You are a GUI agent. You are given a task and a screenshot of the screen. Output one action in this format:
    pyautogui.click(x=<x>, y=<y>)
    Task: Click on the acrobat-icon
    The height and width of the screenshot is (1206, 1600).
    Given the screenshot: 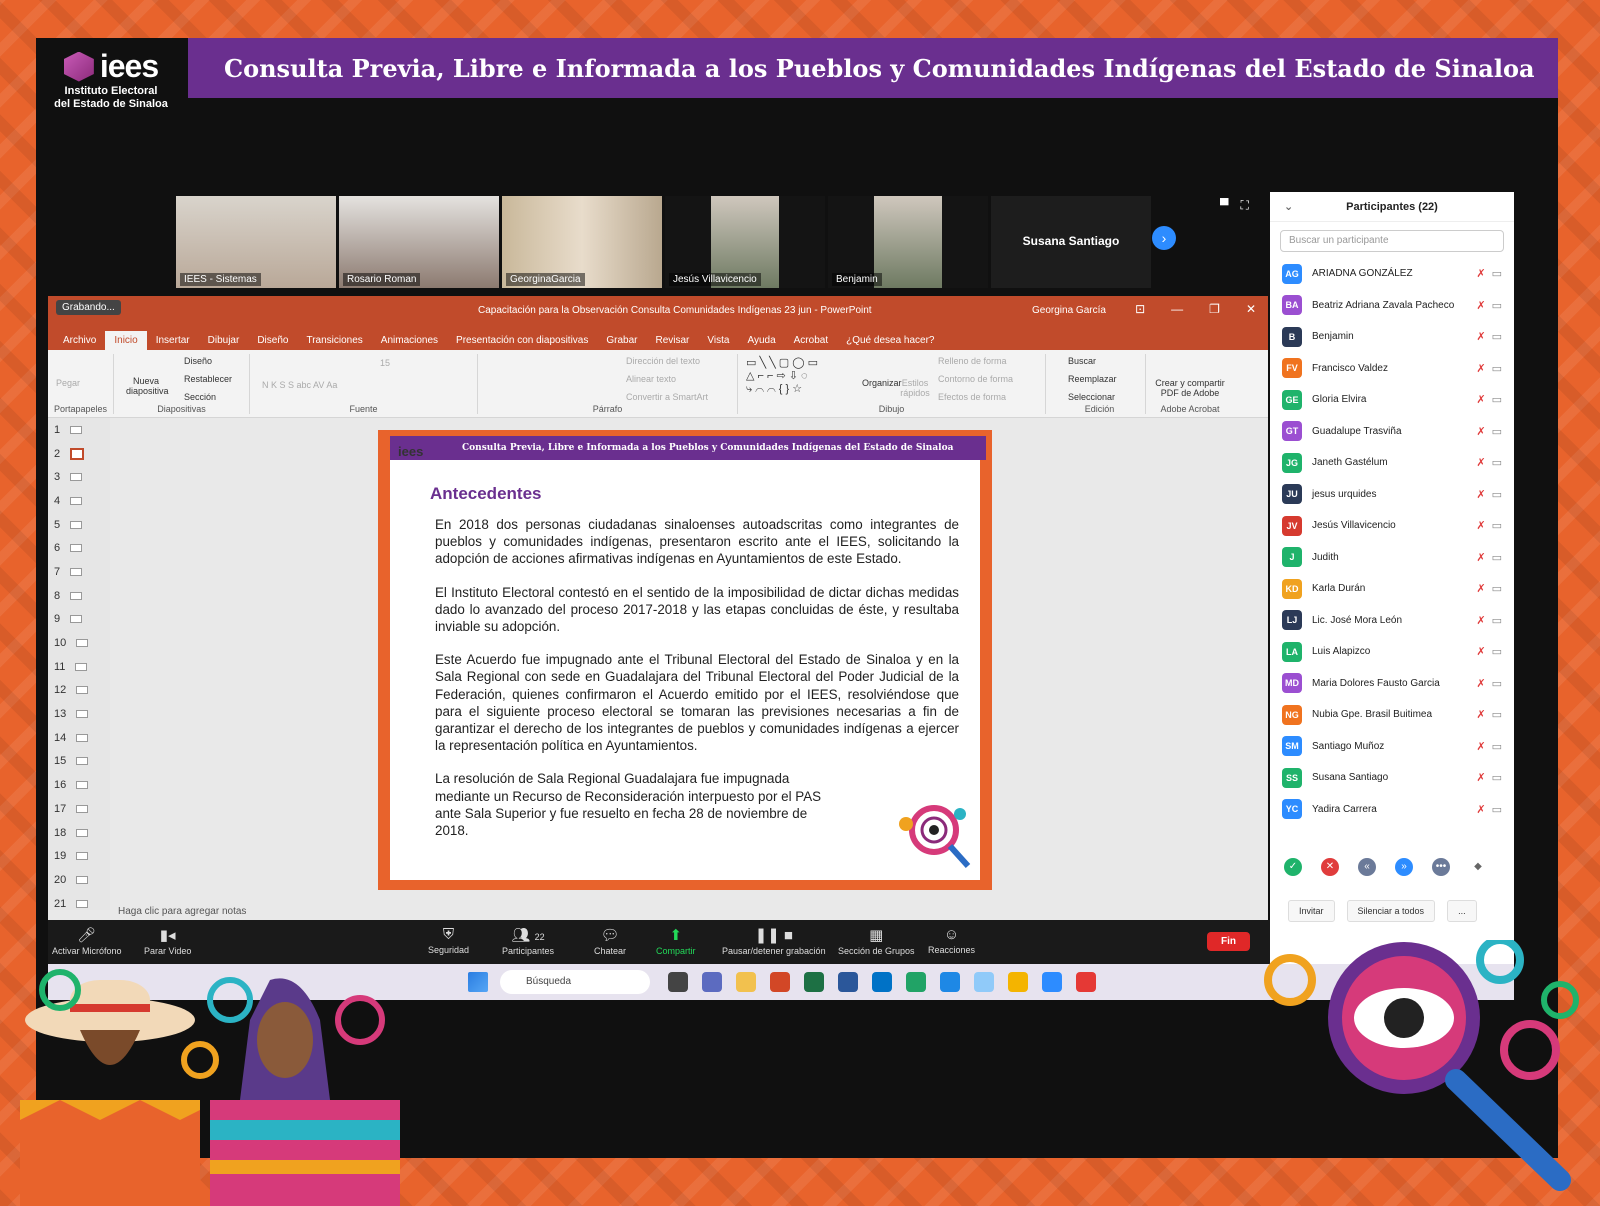 What is the action you would take?
    pyautogui.click(x=1086, y=982)
    